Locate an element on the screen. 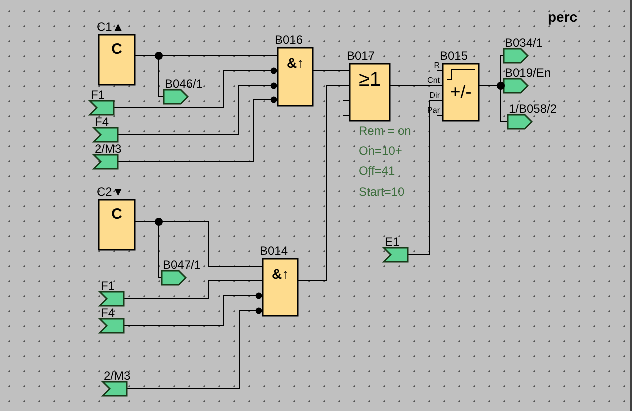 The height and width of the screenshot is (411, 632). connector-label: 1/B058/2 is located at coordinates (533, 109).